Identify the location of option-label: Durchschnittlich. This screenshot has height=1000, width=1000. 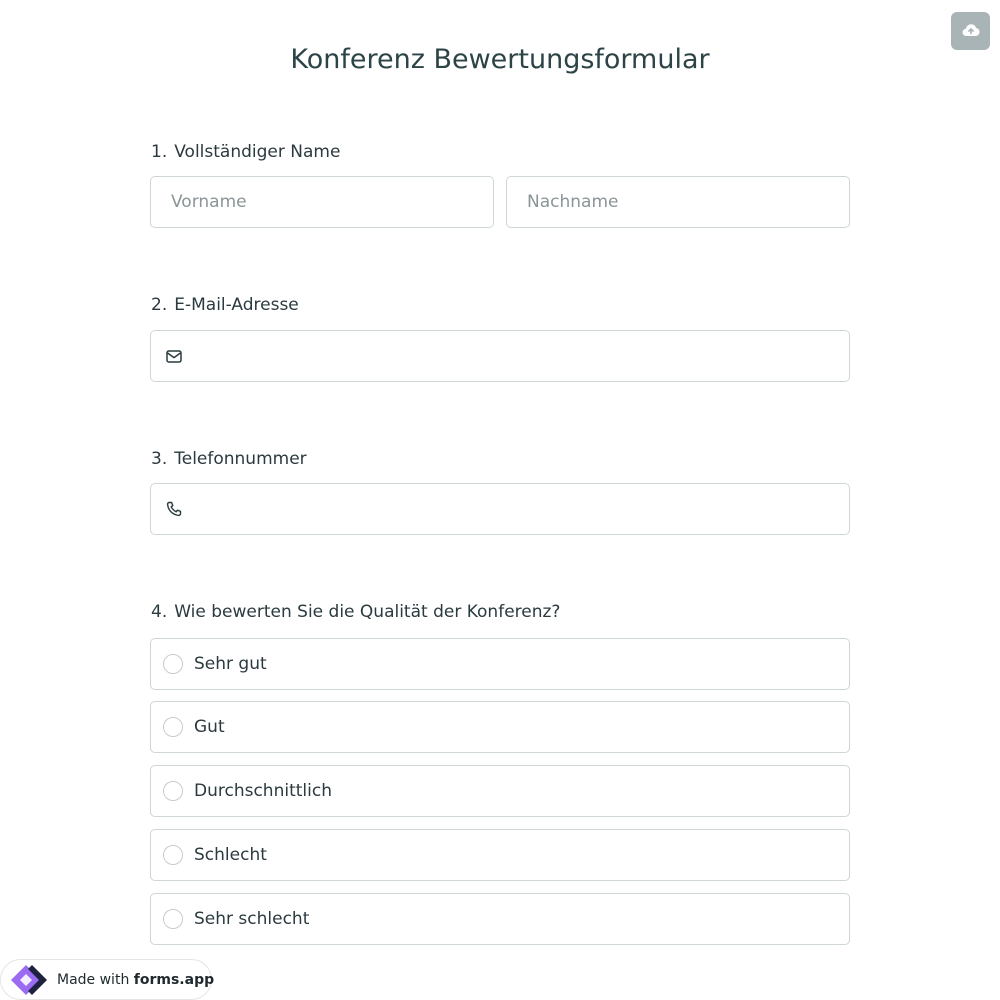
(263, 791).